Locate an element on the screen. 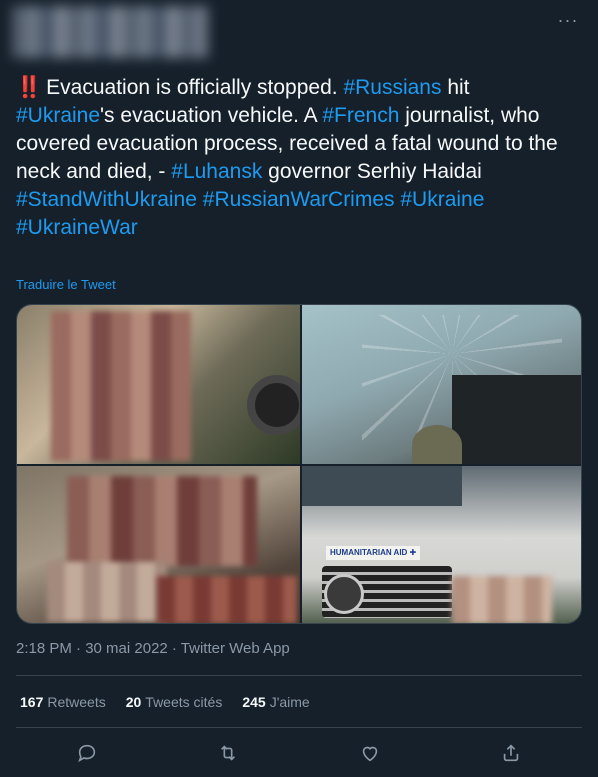  text-segment: governor Serhiy Haidai is located at coordinates (372, 171).